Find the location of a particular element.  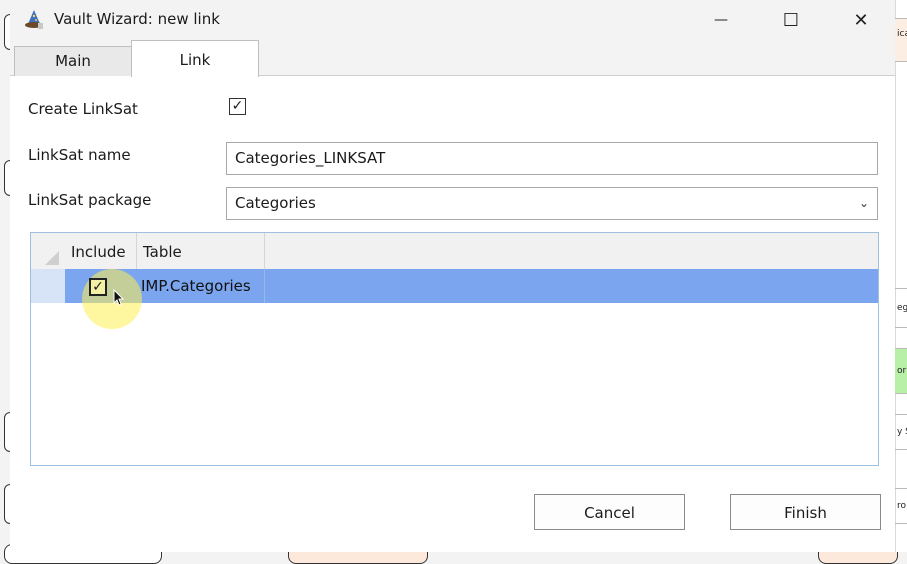

close-icon: ✕ is located at coordinates (861, 20).